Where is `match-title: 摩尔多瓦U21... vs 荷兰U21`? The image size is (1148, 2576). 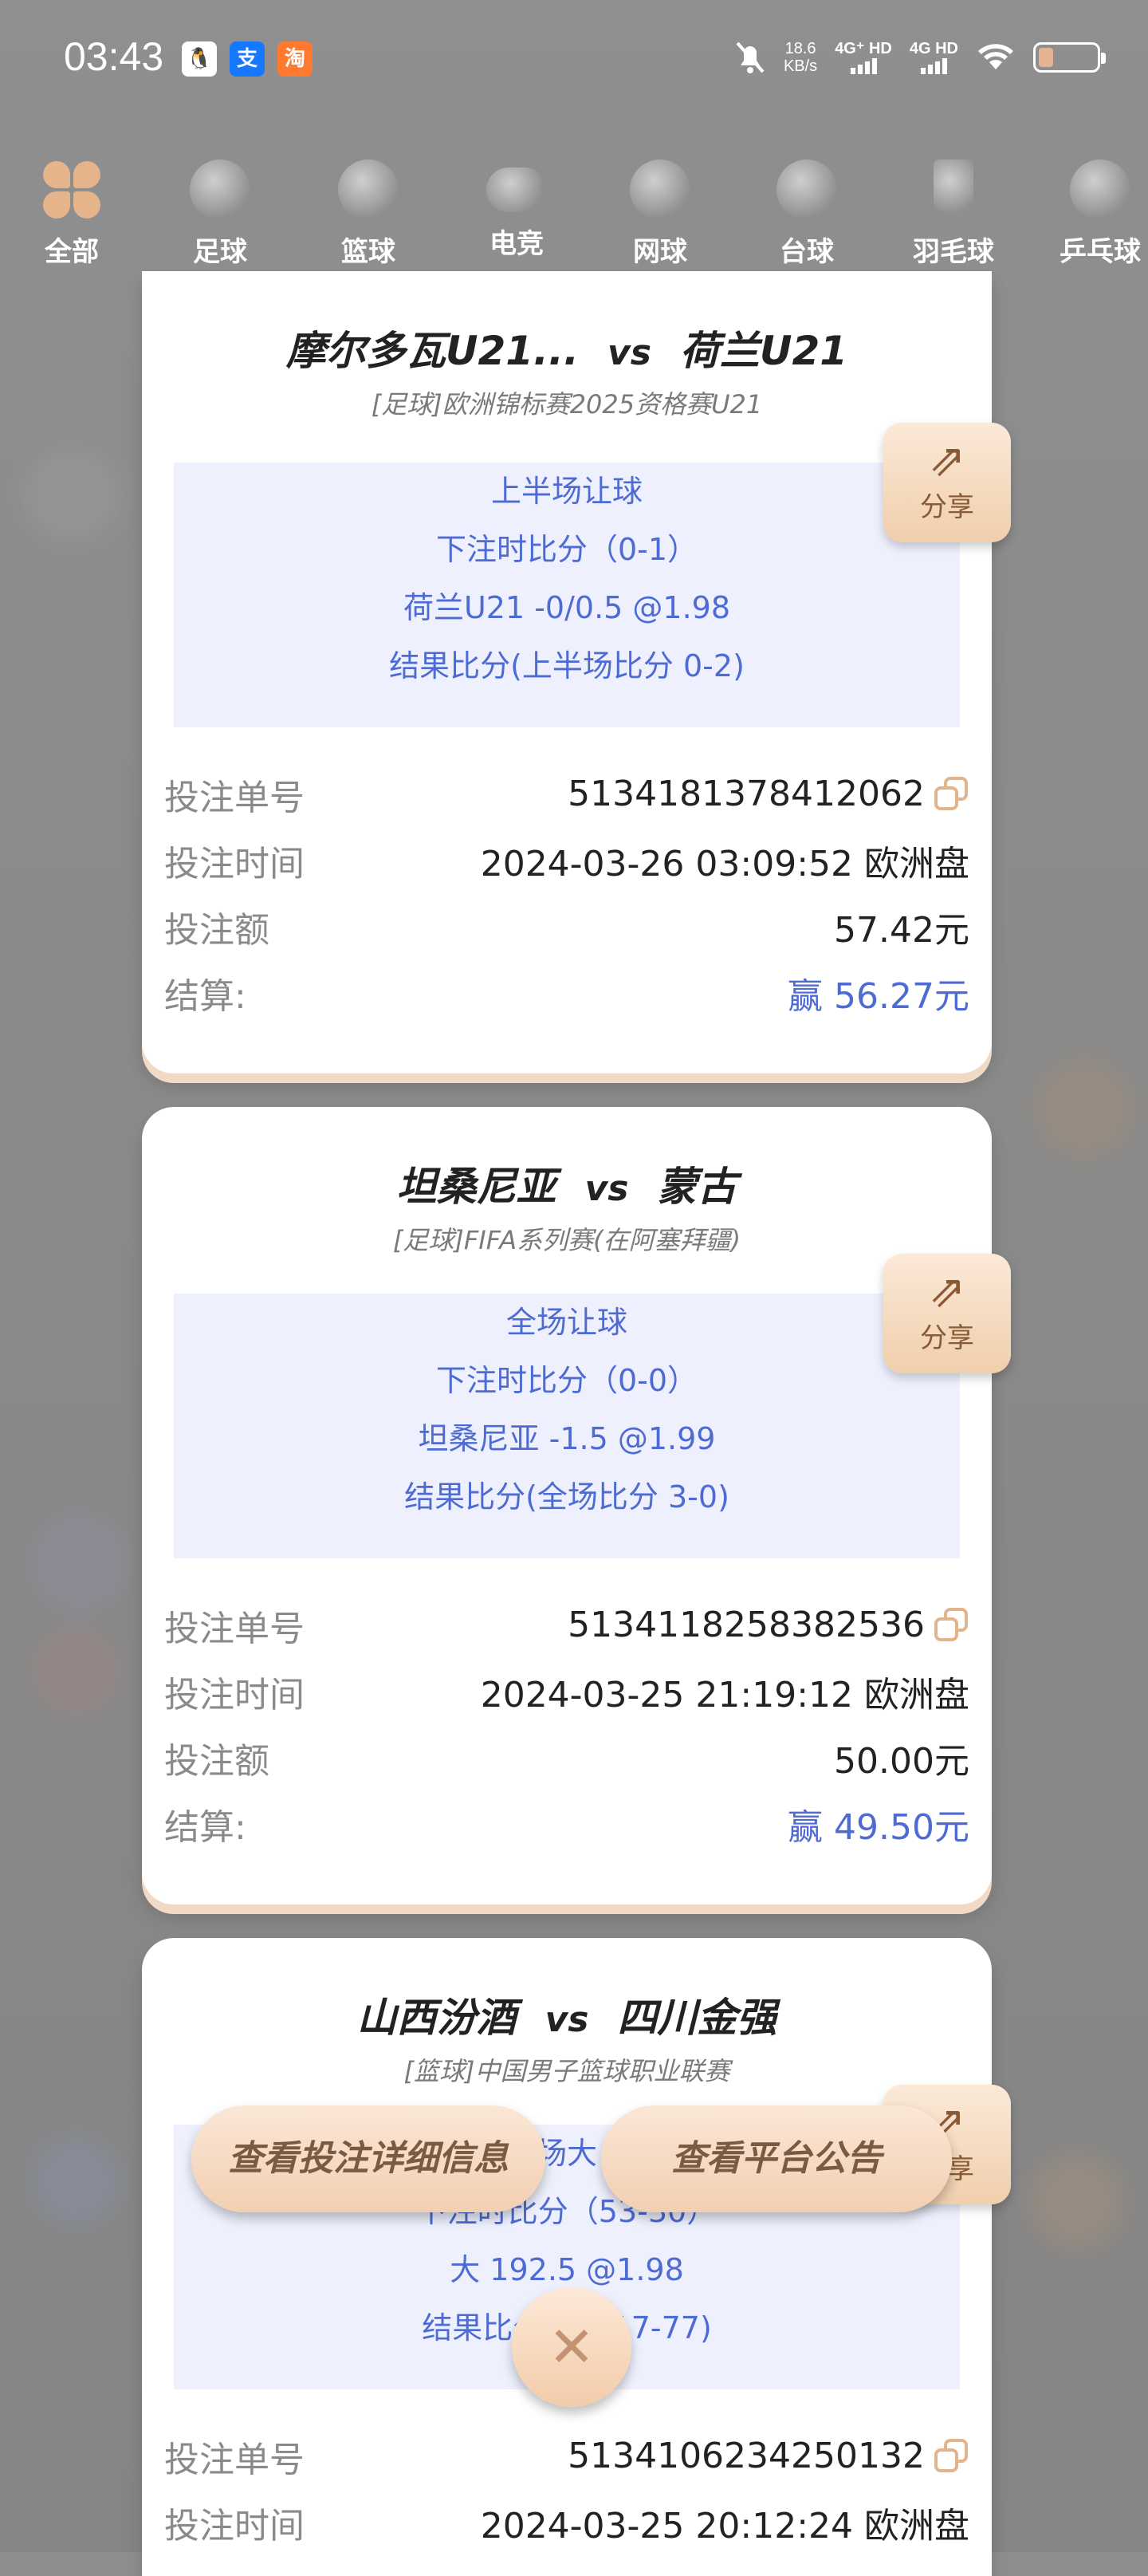 match-title: 摩尔多瓦U21... vs 荷兰U21 is located at coordinates (566, 351).